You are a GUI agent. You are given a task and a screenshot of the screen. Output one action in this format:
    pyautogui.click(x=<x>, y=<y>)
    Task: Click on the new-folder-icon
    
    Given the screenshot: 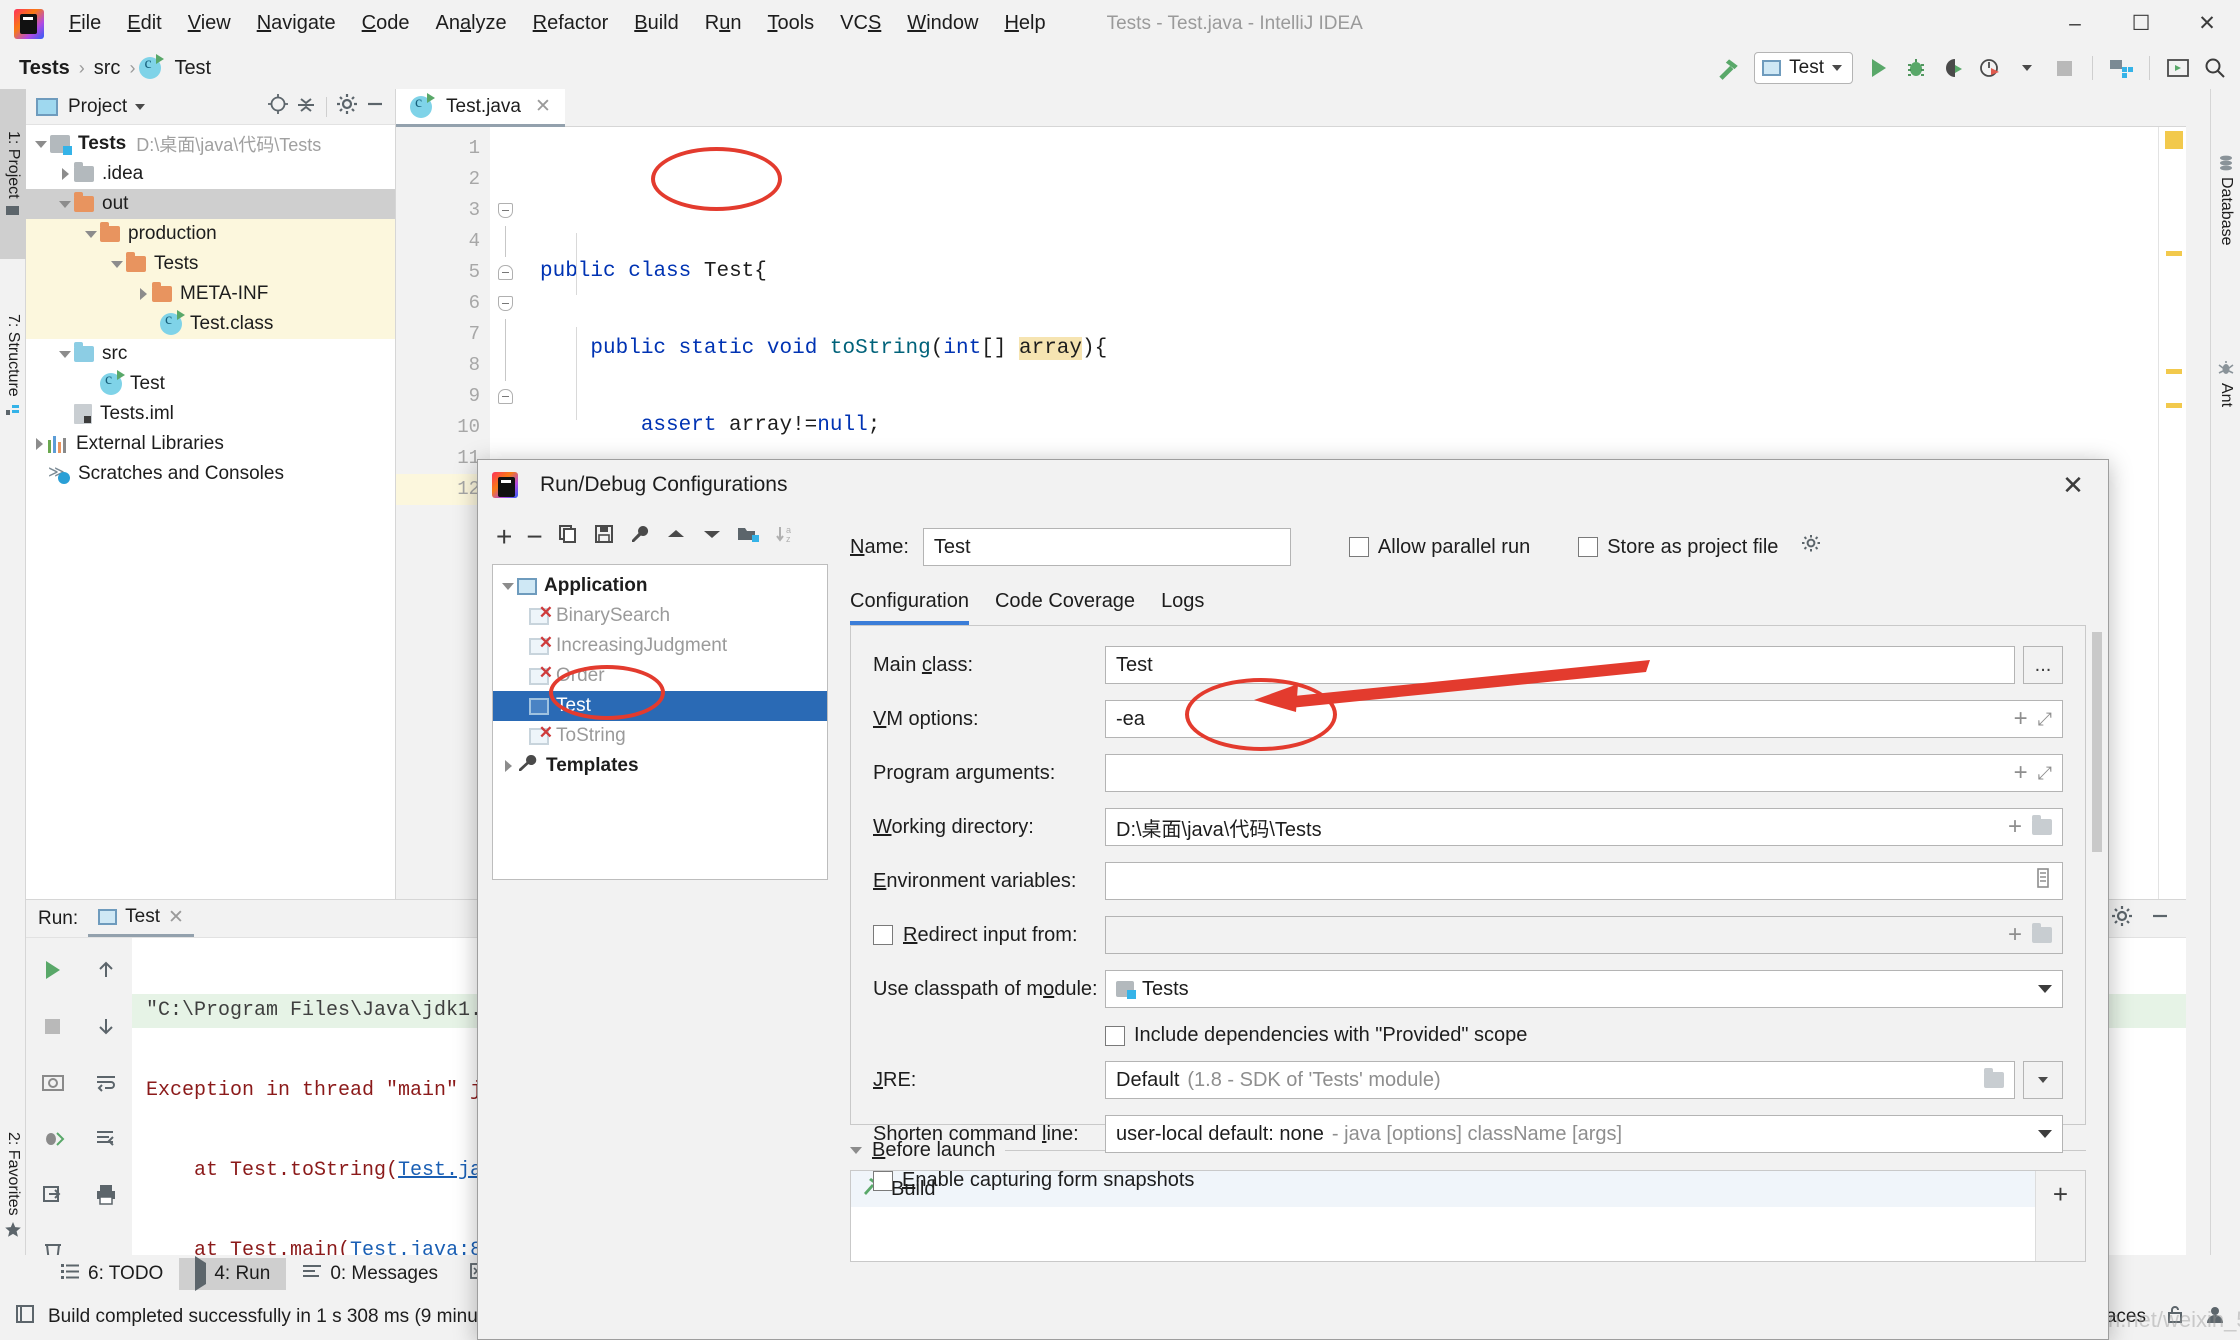 What is the action you would take?
    pyautogui.click(x=749, y=537)
    